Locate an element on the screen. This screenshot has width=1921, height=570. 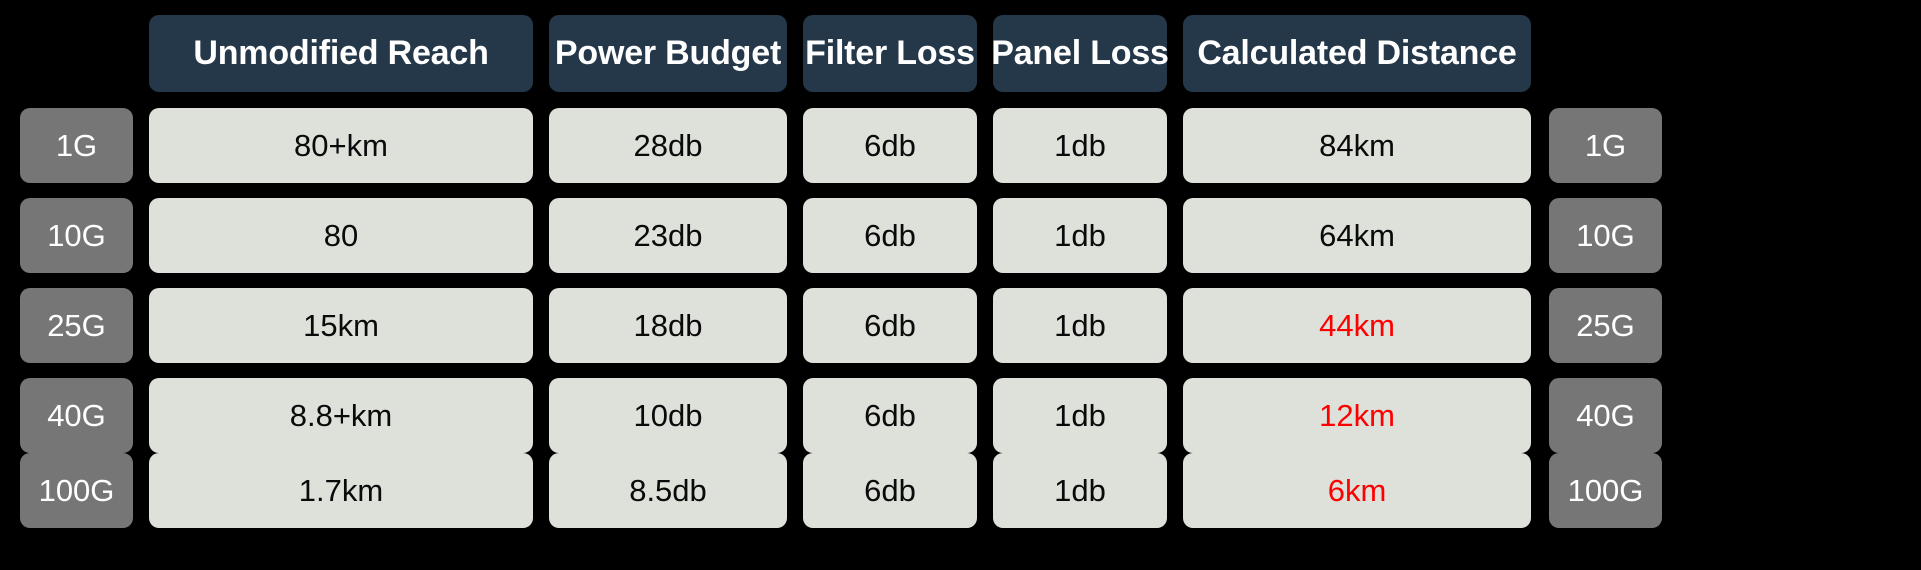
column-header-power-budget: Power Budget is located at coordinates (668, 53).